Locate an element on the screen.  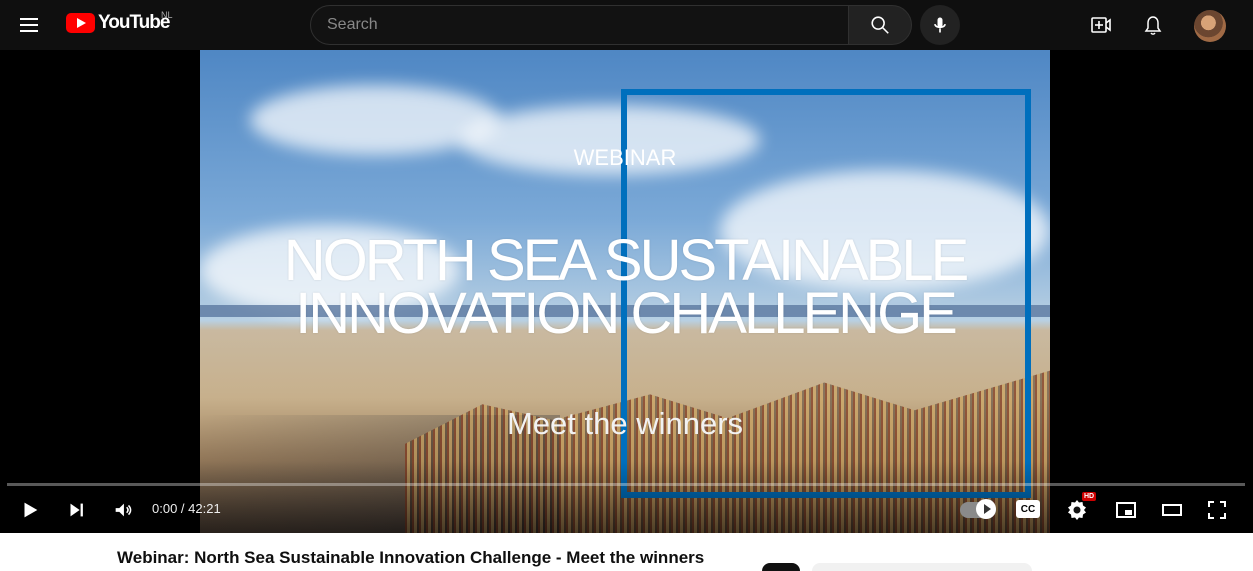
progress-bar is located at coordinates (626, 484).